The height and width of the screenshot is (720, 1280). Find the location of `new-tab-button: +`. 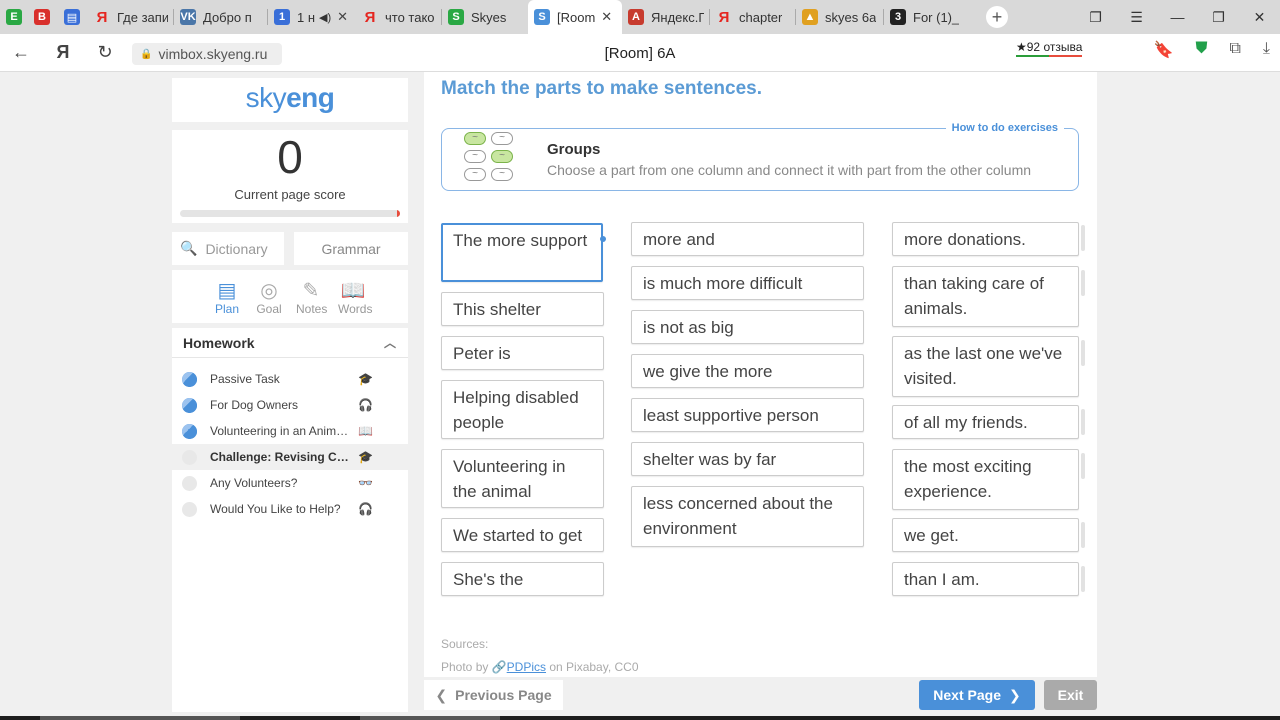

new-tab-button: + is located at coordinates (997, 17).